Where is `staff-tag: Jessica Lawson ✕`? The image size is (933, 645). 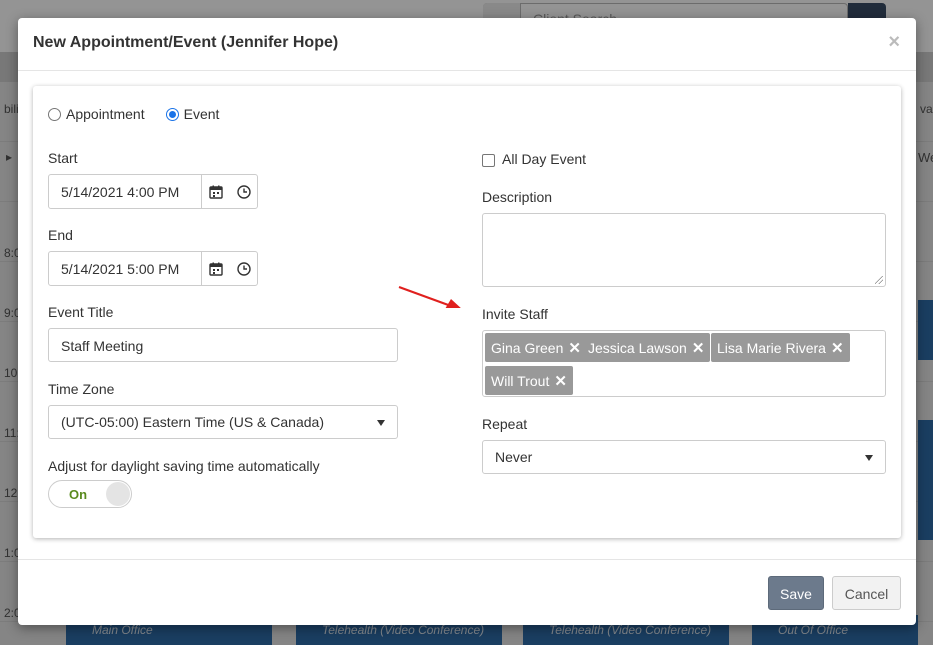 staff-tag: Jessica Lawson ✕ is located at coordinates (646, 347).